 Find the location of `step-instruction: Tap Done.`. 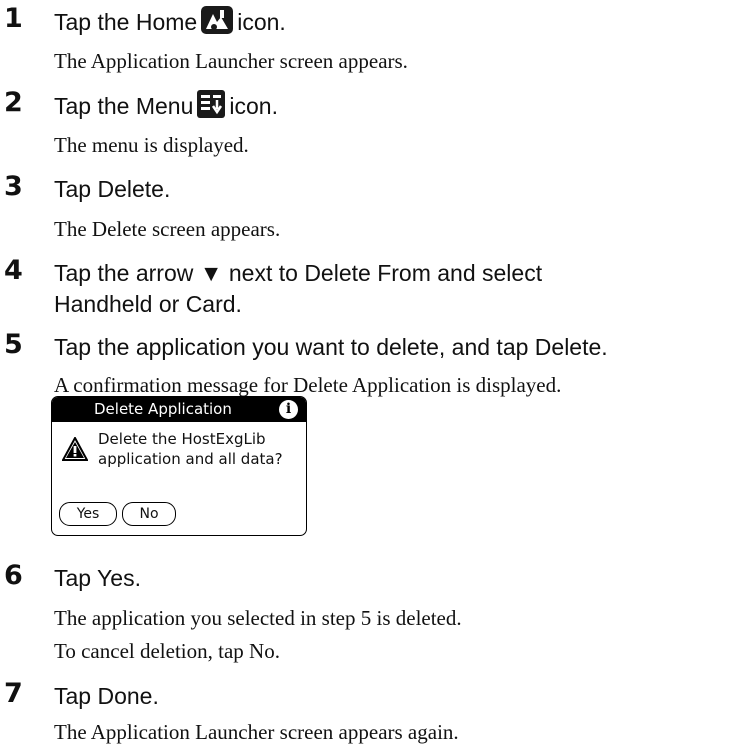

step-instruction: Tap Done. is located at coordinates (106, 696).